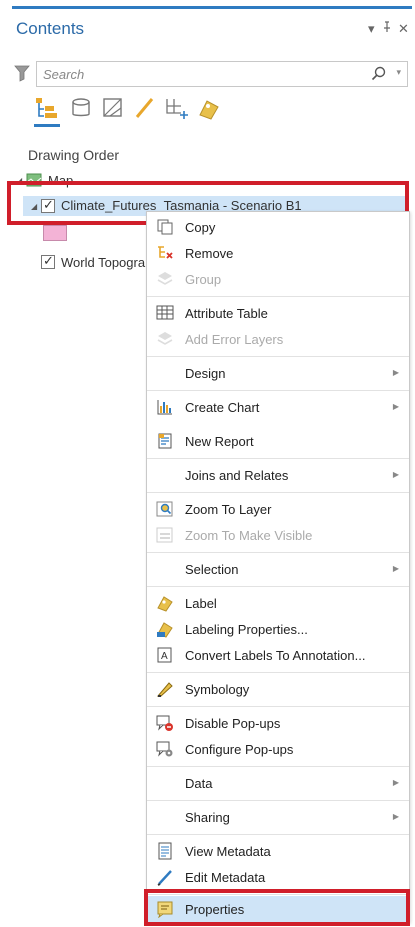 This screenshot has width=415, height=927. What do you see at coordinates (278, 227) in the screenshot?
I see `menu-item-copy: Copy` at bounding box center [278, 227].